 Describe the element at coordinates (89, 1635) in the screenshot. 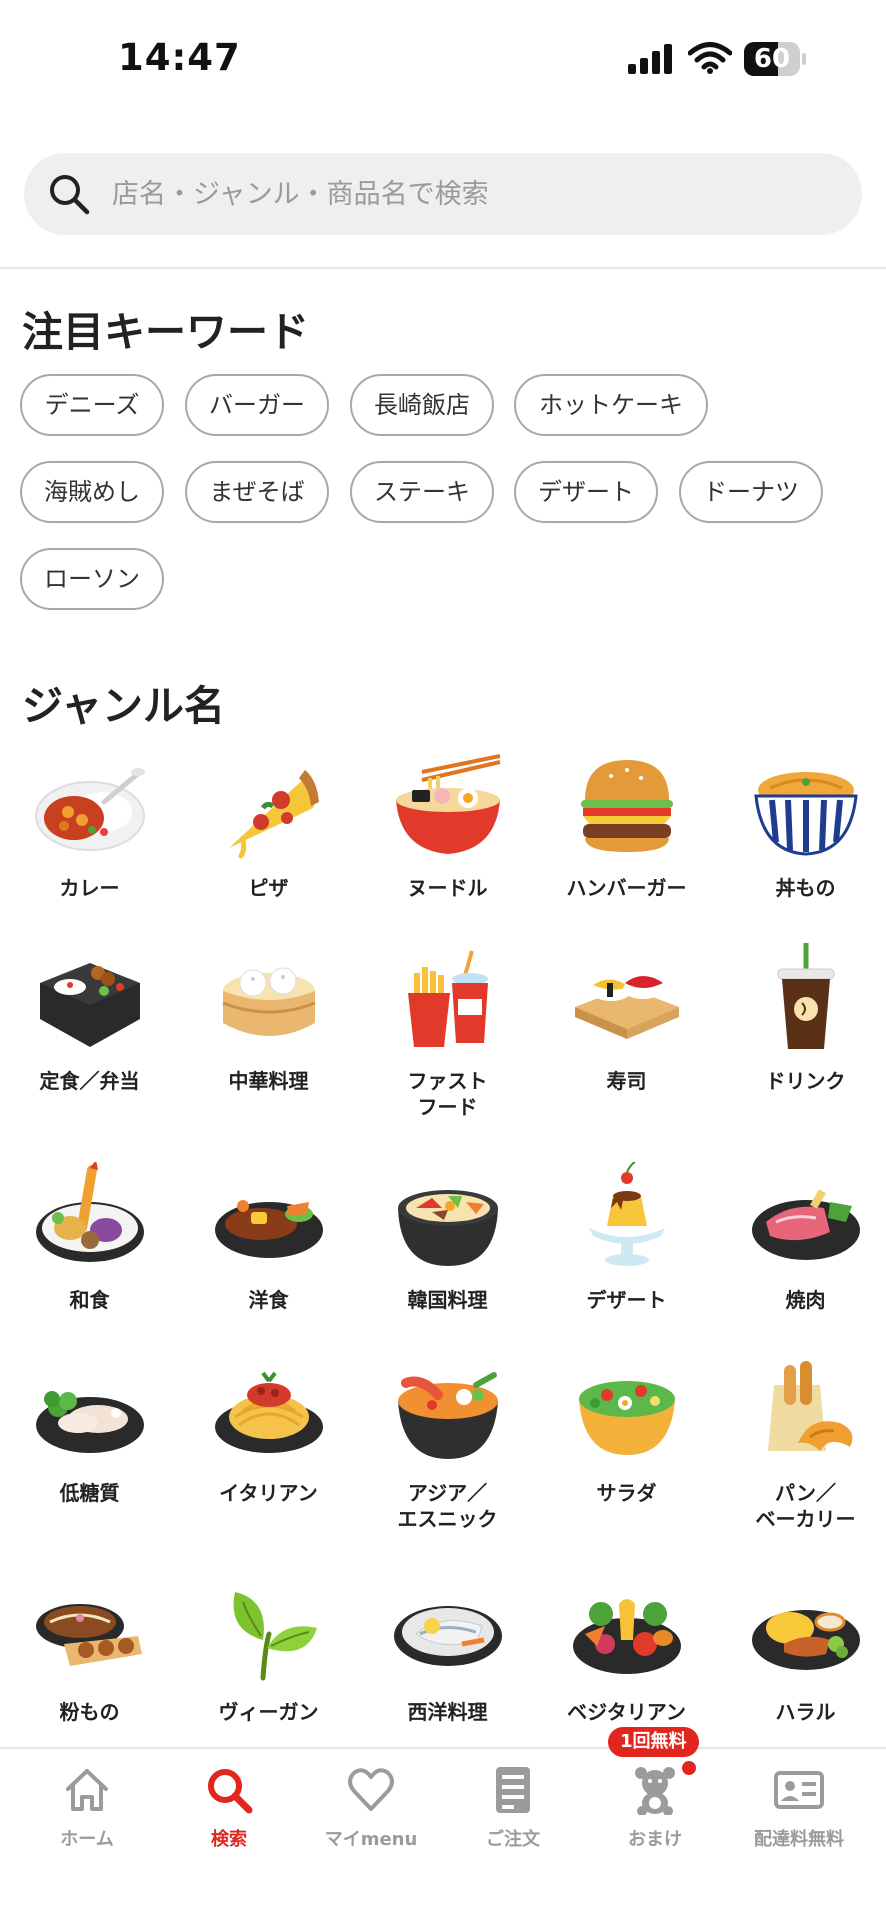

I see `okonomiyaki-icon` at that location.